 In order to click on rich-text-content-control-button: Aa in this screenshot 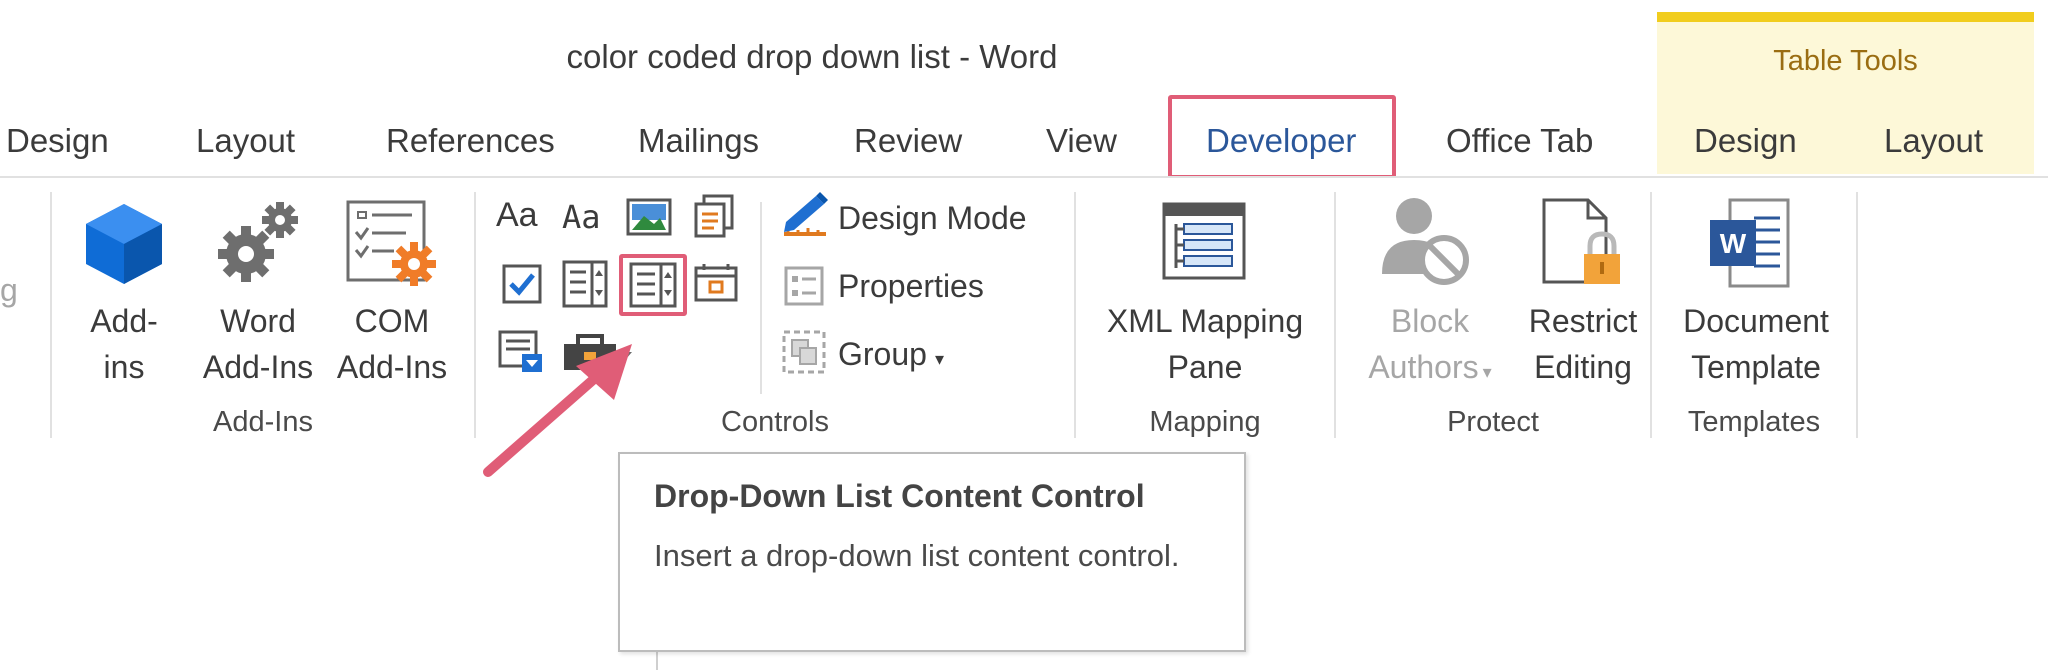, I will do `click(517, 215)`.